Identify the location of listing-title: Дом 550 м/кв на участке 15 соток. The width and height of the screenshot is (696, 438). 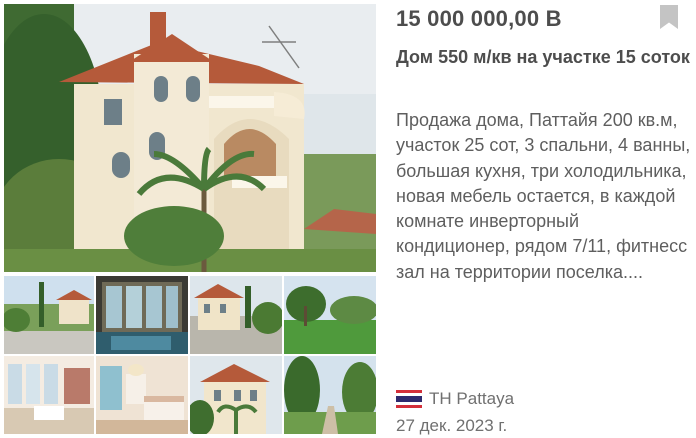
(543, 57).